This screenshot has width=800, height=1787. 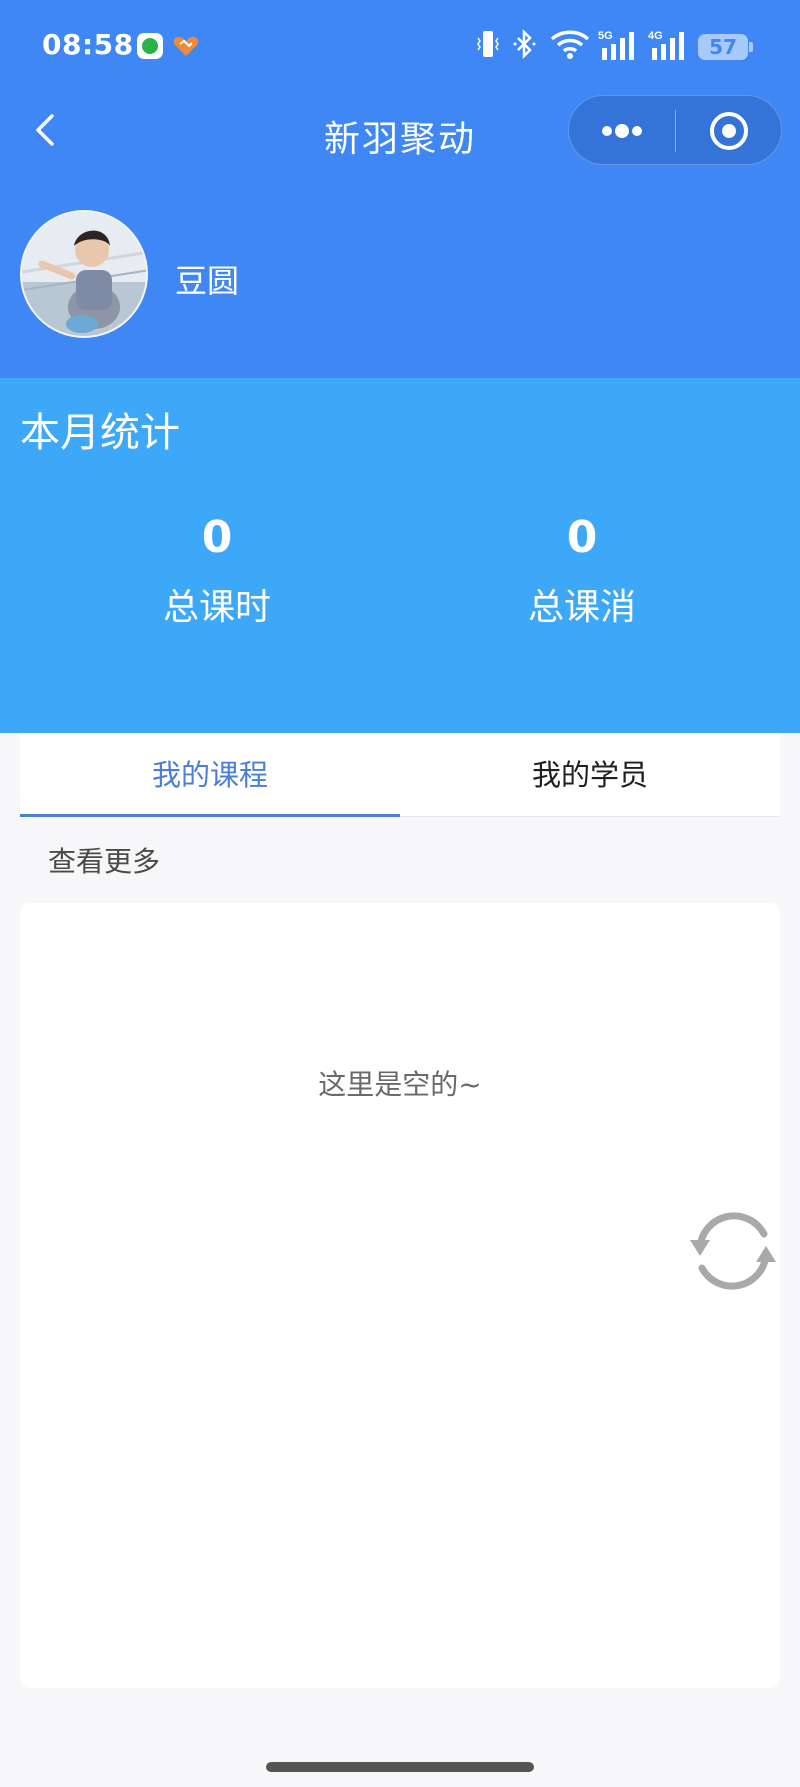 What do you see at coordinates (655, 36) in the screenshot?
I see `svg-text: 4G` at bounding box center [655, 36].